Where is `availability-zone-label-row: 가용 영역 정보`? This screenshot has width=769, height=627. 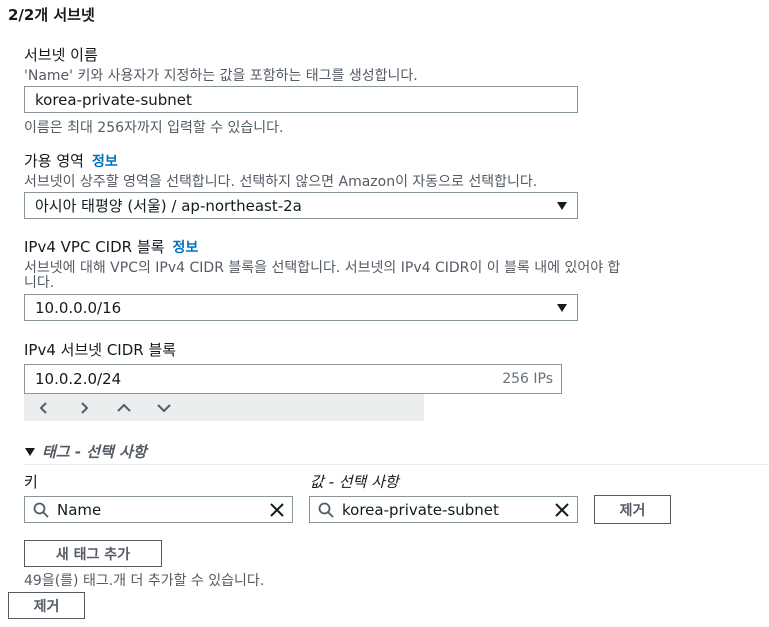 availability-zone-label-row: 가용 영역 정보 is located at coordinates (71, 160).